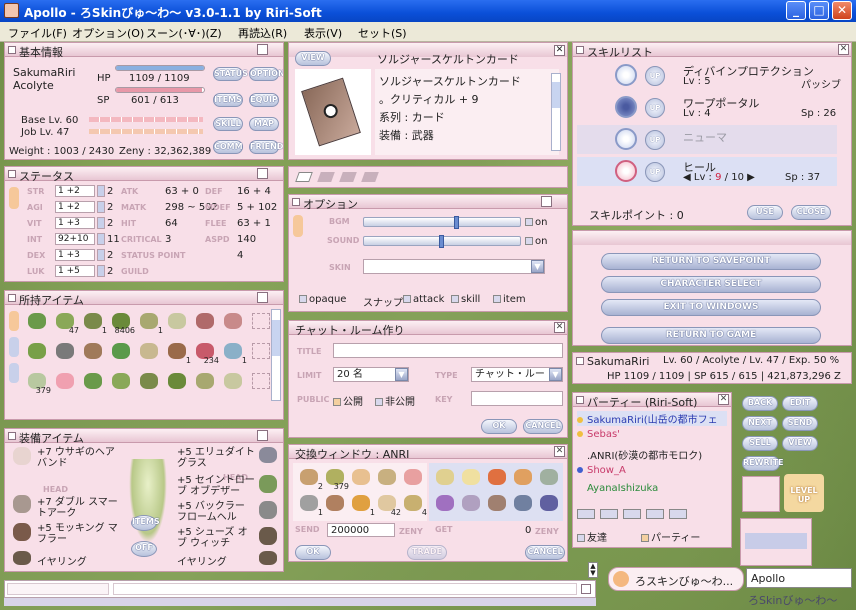 This screenshot has width=856, height=610. Describe the element at coordinates (228, 100) in the screenshot. I see `items-button: ITEMS` at that location.